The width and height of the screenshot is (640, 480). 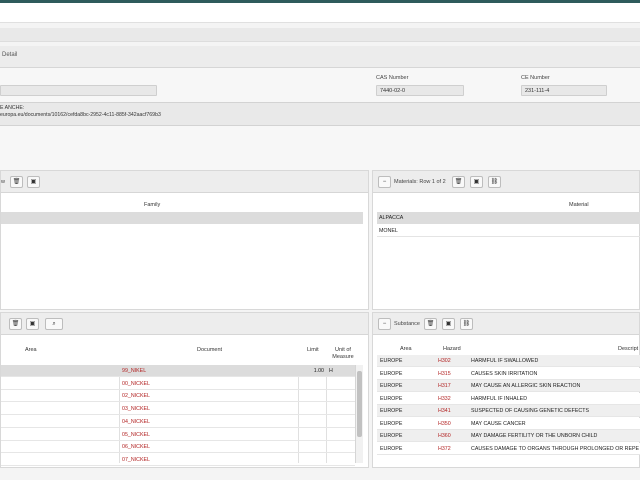 What do you see at coordinates (12, 108) in the screenshot?
I see `notes-line-1: E ANCHE:` at bounding box center [12, 108].